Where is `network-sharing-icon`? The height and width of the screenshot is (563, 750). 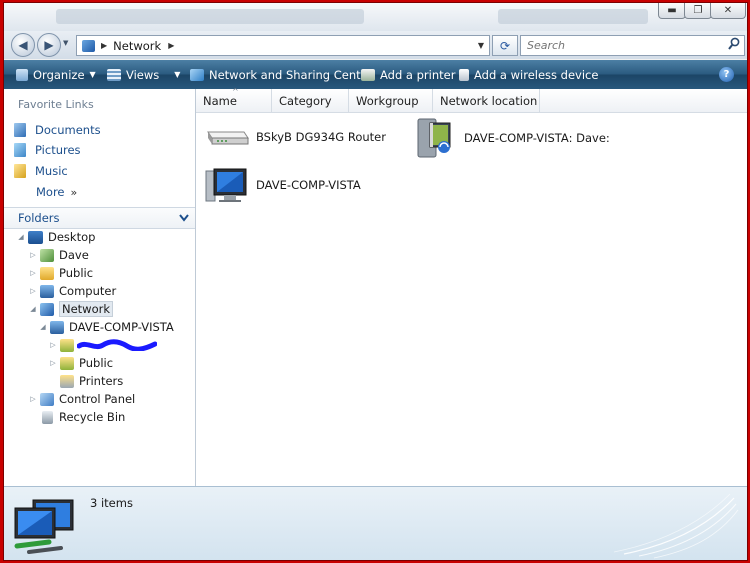
network-sharing-icon is located at coordinates (197, 74).